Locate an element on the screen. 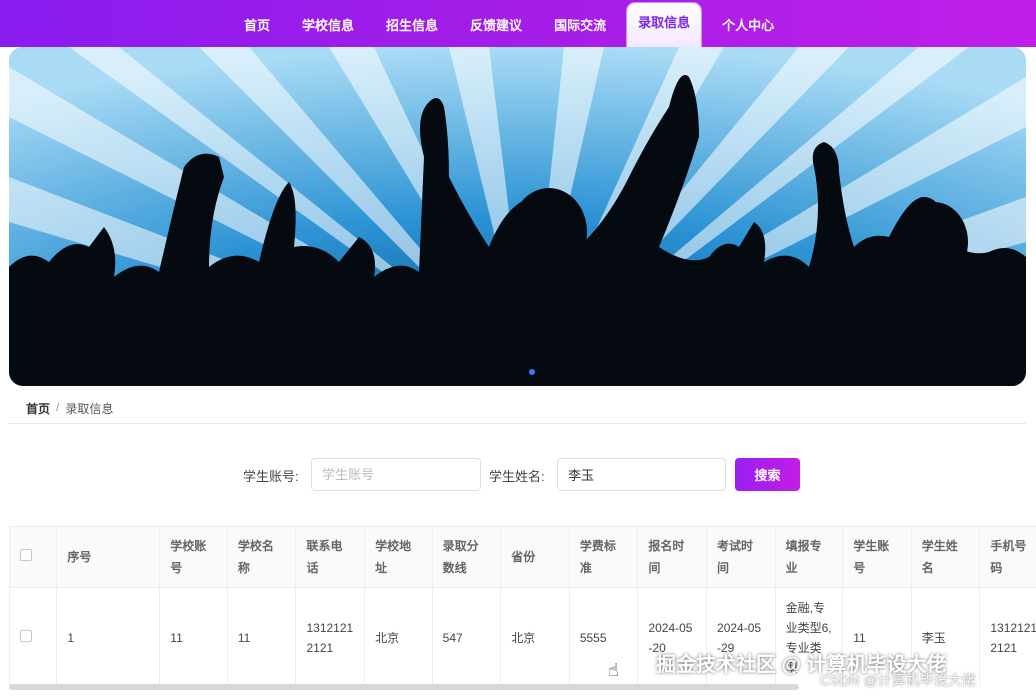 This screenshot has width=1036, height=697. row-select-cell is located at coordinates (33, 636).